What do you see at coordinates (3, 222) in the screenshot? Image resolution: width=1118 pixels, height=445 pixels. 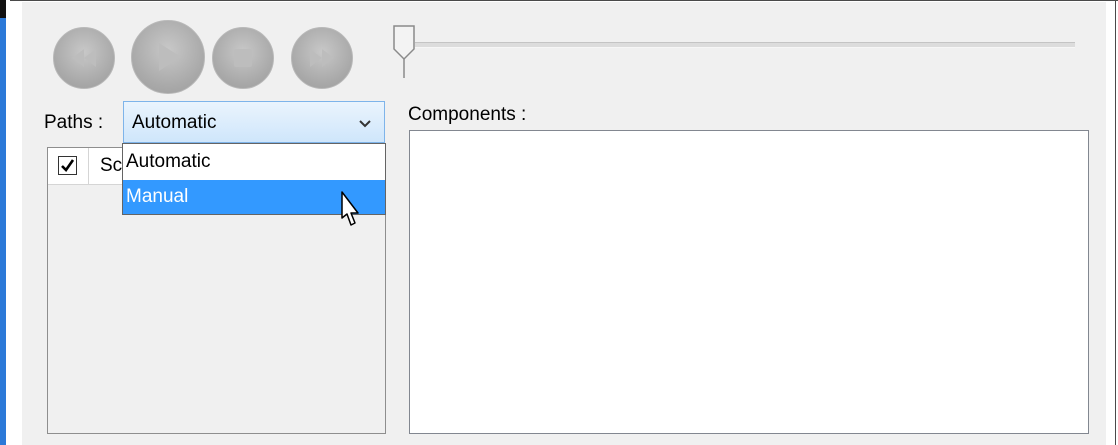 I see `window-edge-accent` at bounding box center [3, 222].